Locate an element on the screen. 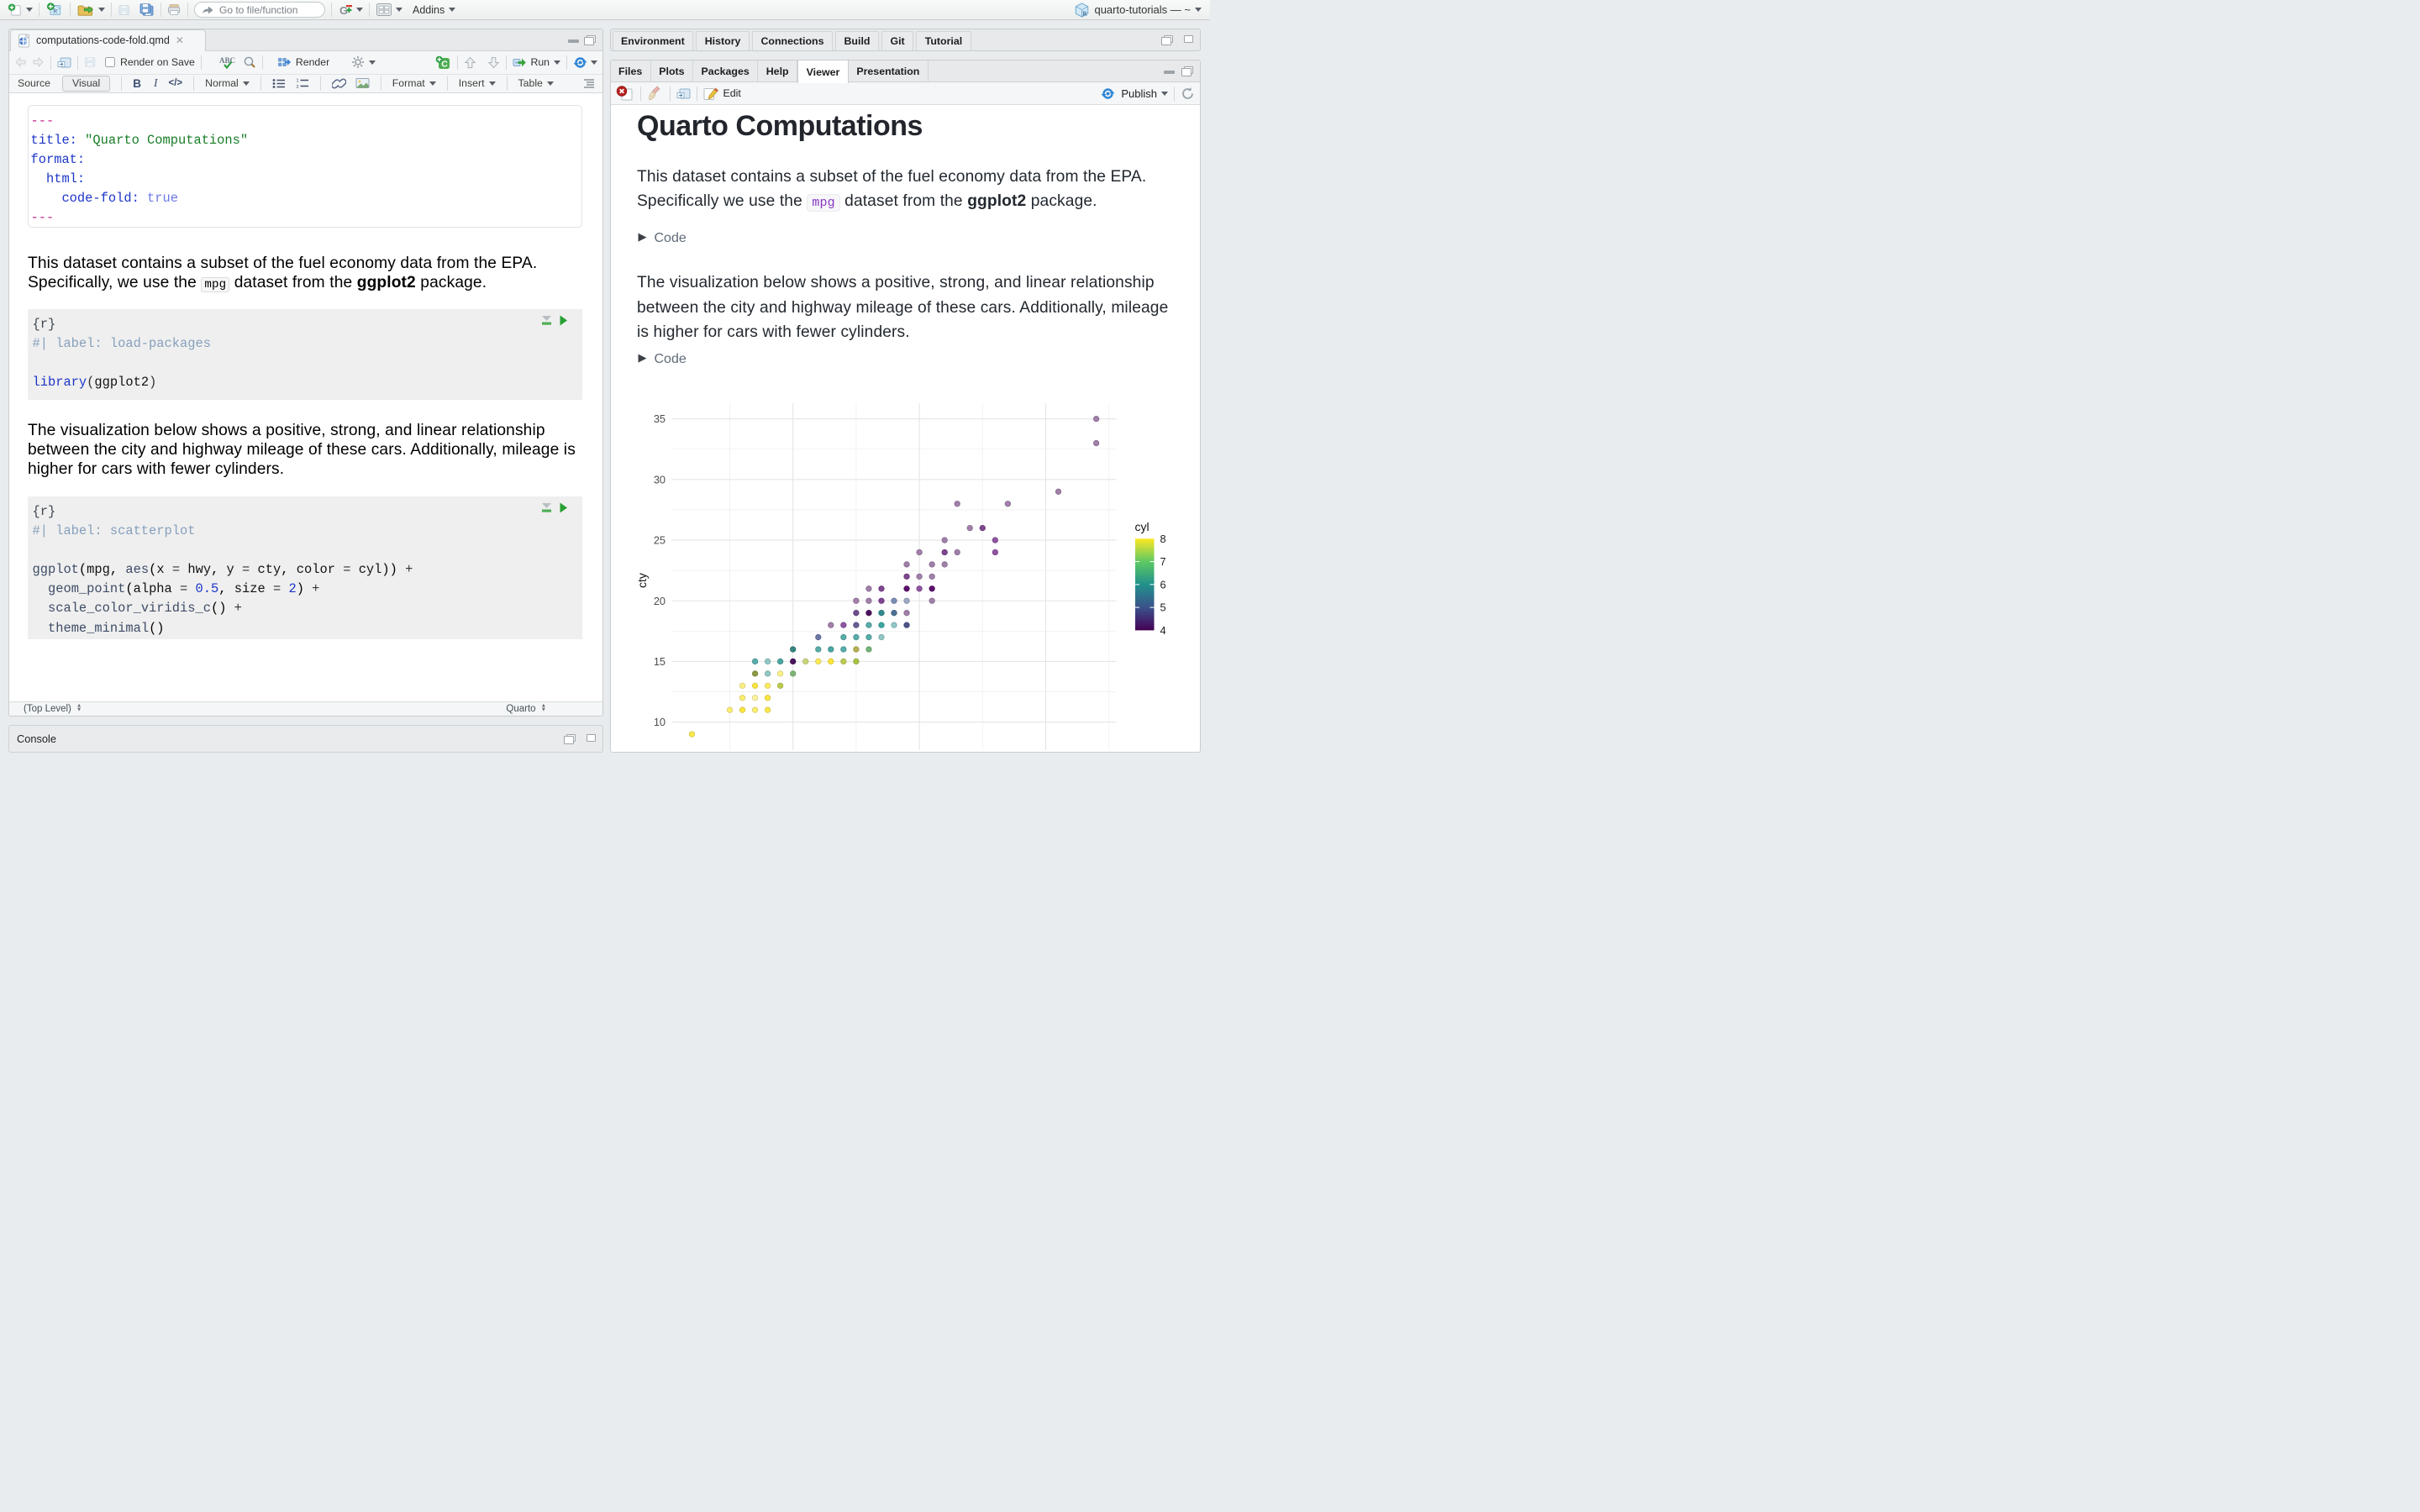 The image size is (2420, 1512). svg-text: 20 is located at coordinates (659, 601).